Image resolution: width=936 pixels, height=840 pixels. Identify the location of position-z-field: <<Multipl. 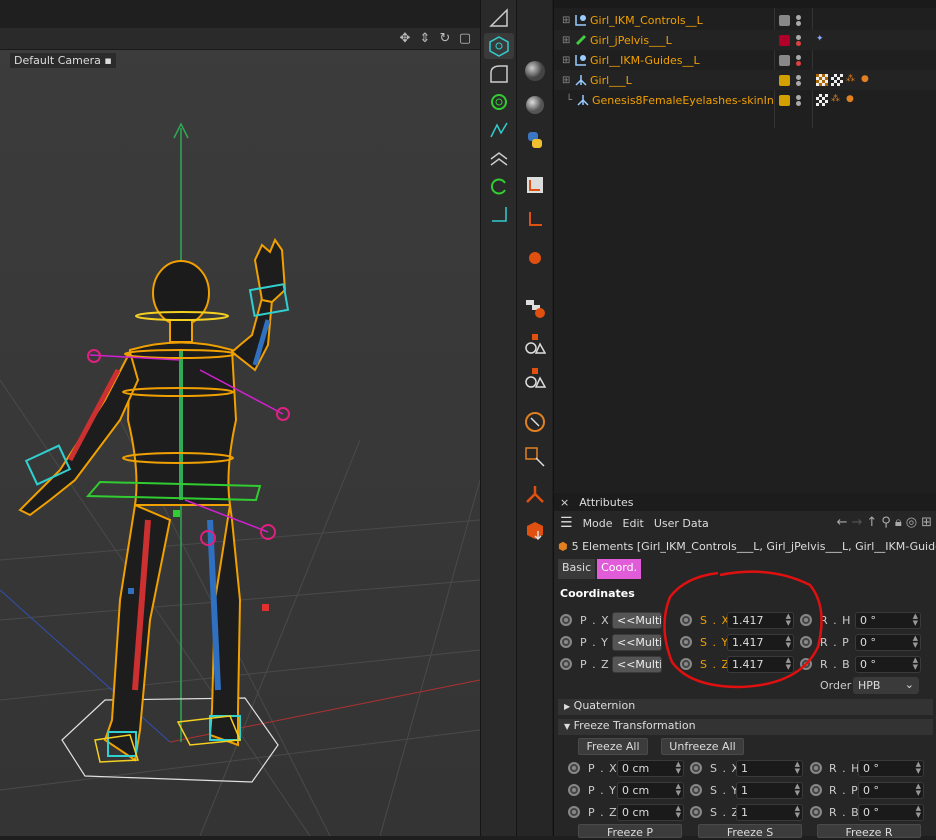
(637, 664).